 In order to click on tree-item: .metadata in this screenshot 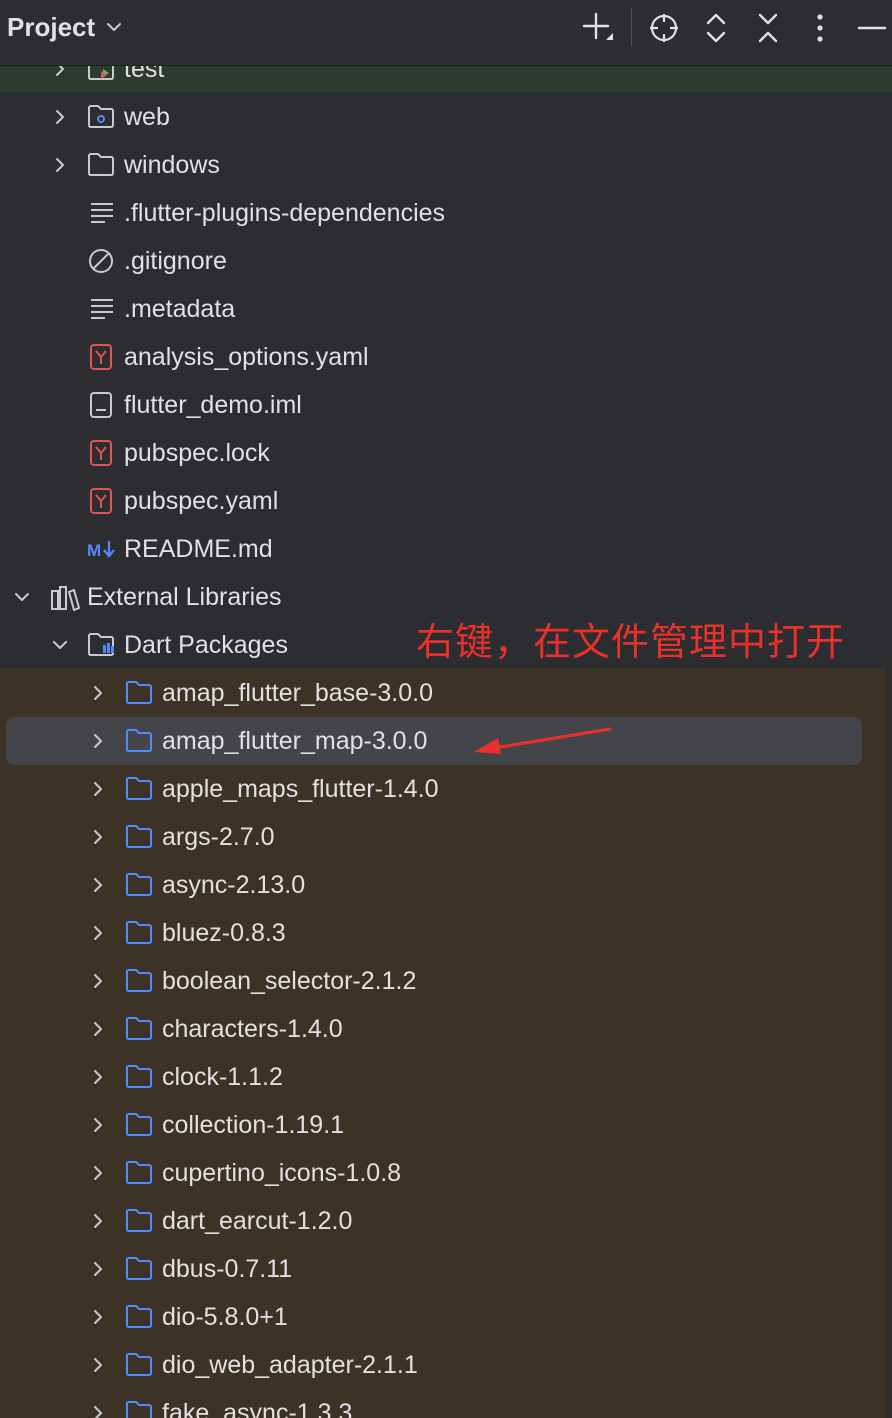, I will do `click(446, 309)`.